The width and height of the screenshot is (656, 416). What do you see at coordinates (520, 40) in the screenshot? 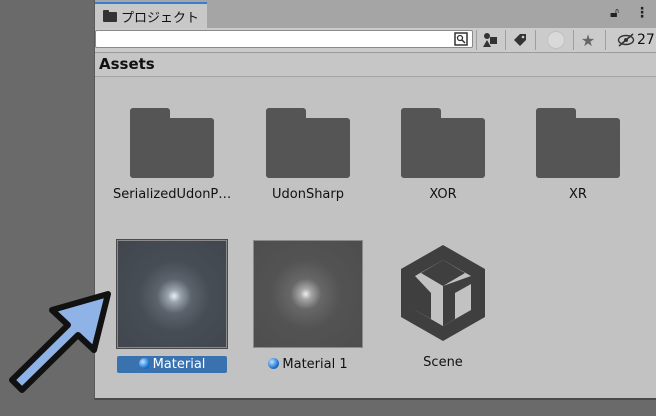
I see `label-tag-icon` at bounding box center [520, 40].